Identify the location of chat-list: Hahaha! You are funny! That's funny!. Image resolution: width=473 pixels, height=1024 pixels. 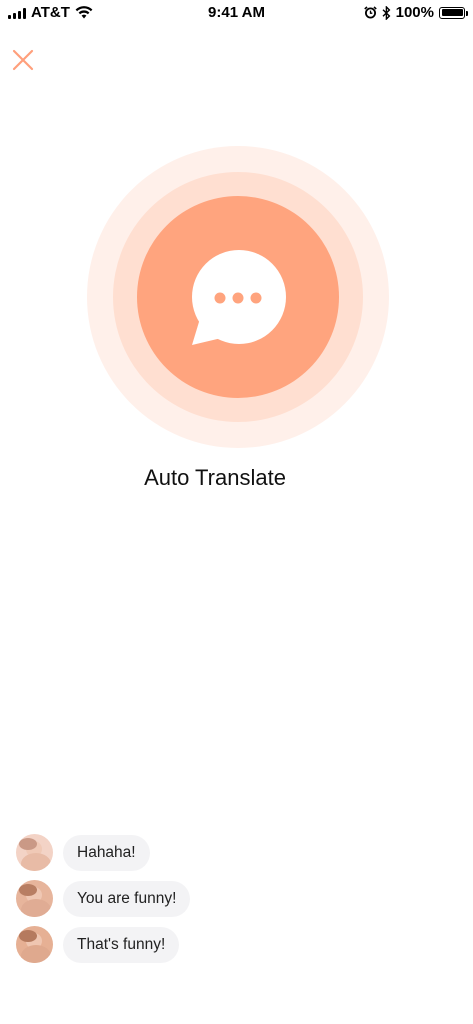
(103, 903).